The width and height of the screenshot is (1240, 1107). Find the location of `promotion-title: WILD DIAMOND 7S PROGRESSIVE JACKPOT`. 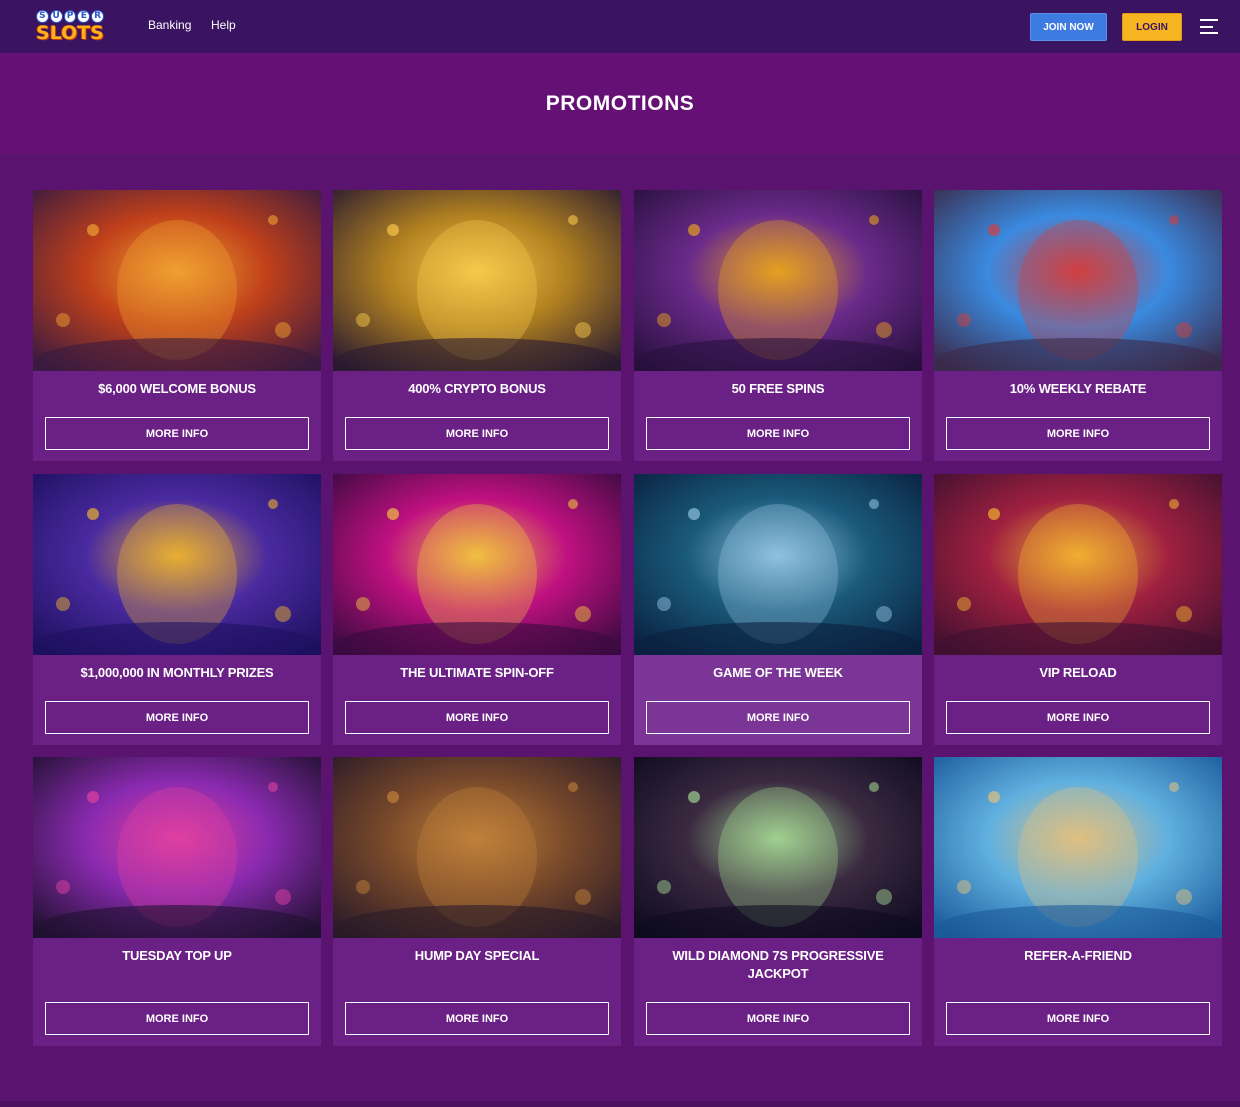

promotion-title: WILD DIAMOND 7S PROGRESSIVE JACKPOT is located at coordinates (778, 964).